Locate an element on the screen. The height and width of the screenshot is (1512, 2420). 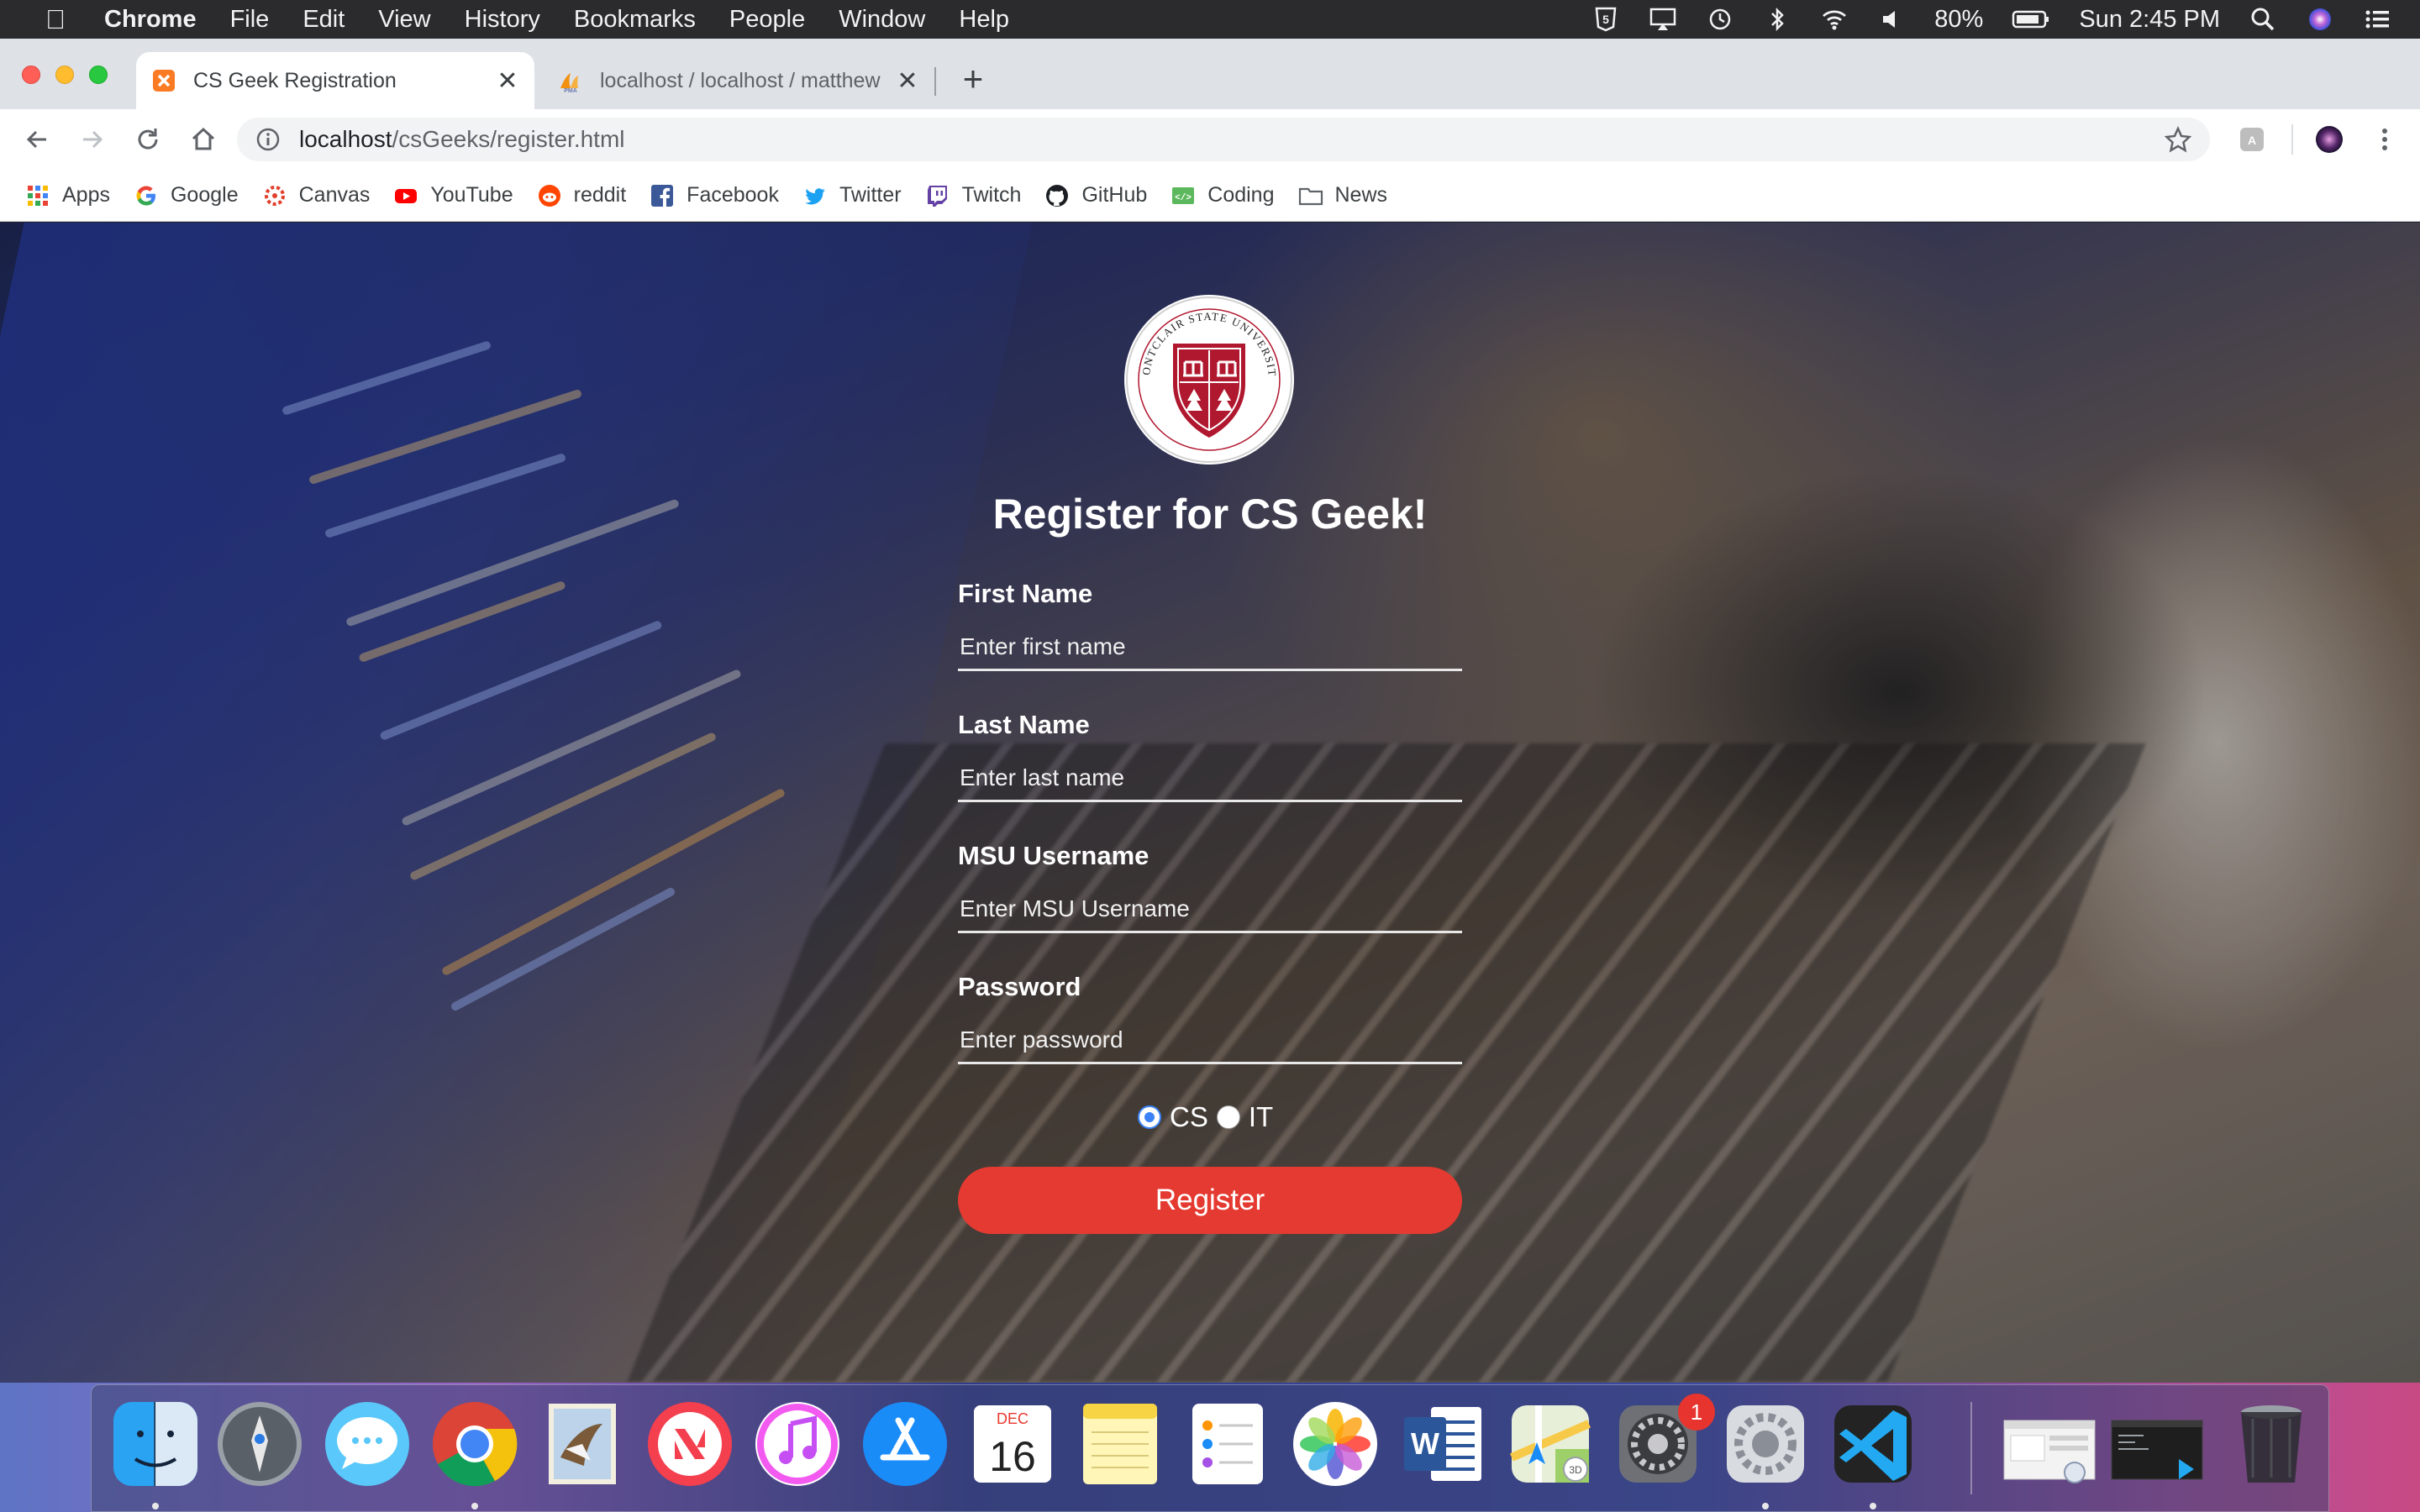
tab-title: CS Geek Registration is located at coordinates (295, 80).